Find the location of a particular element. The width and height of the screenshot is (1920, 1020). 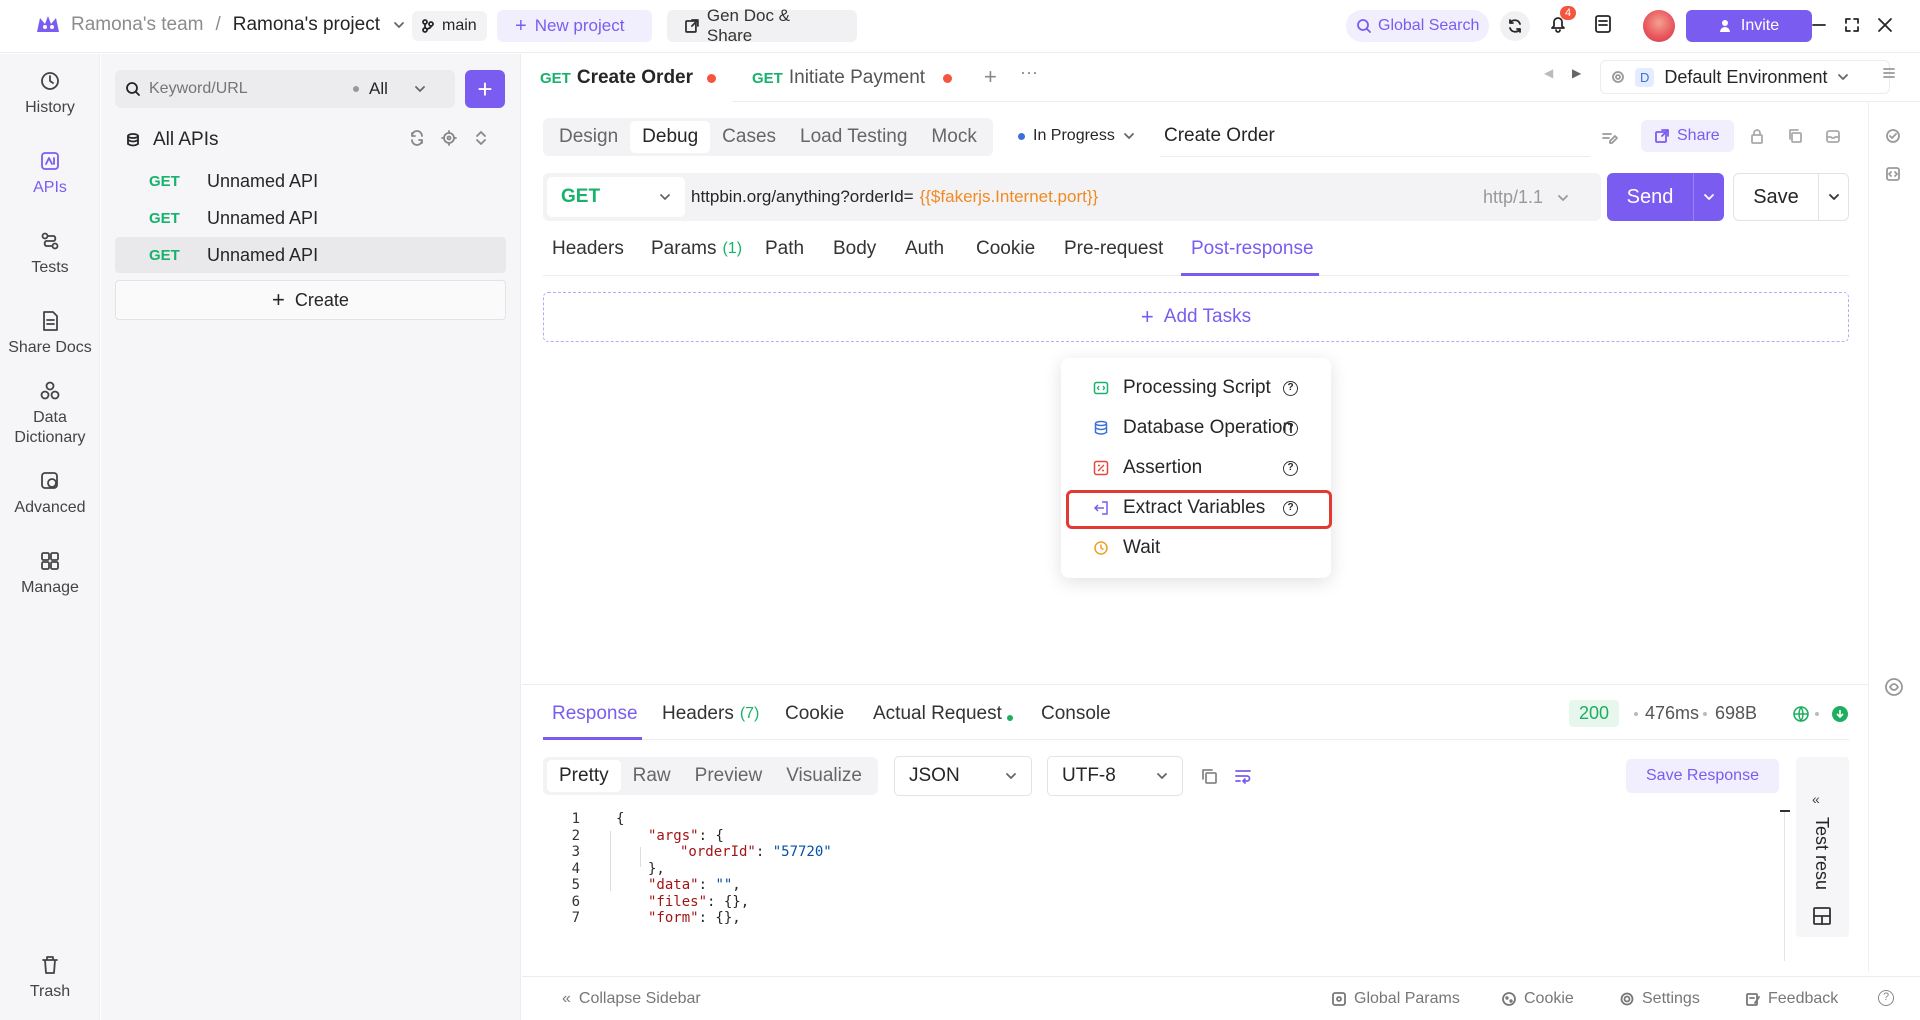

tab-path: Path is located at coordinates (784, 249).